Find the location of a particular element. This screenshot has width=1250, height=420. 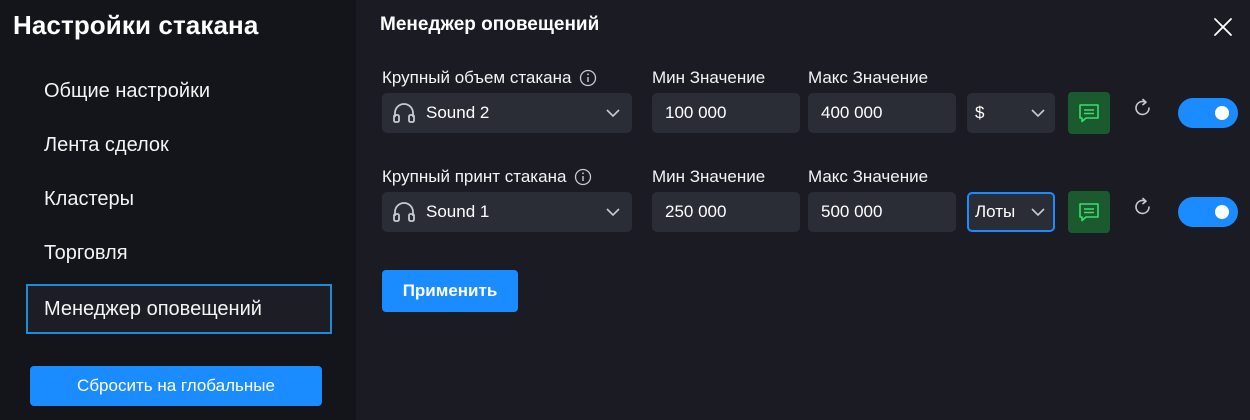

unit-select-value: $ is located at coordinates (980, 112).